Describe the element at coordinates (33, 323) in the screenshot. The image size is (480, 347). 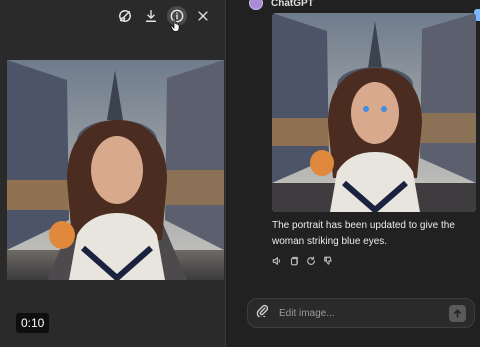
I see `video-timestamp: 0:10` at that location.